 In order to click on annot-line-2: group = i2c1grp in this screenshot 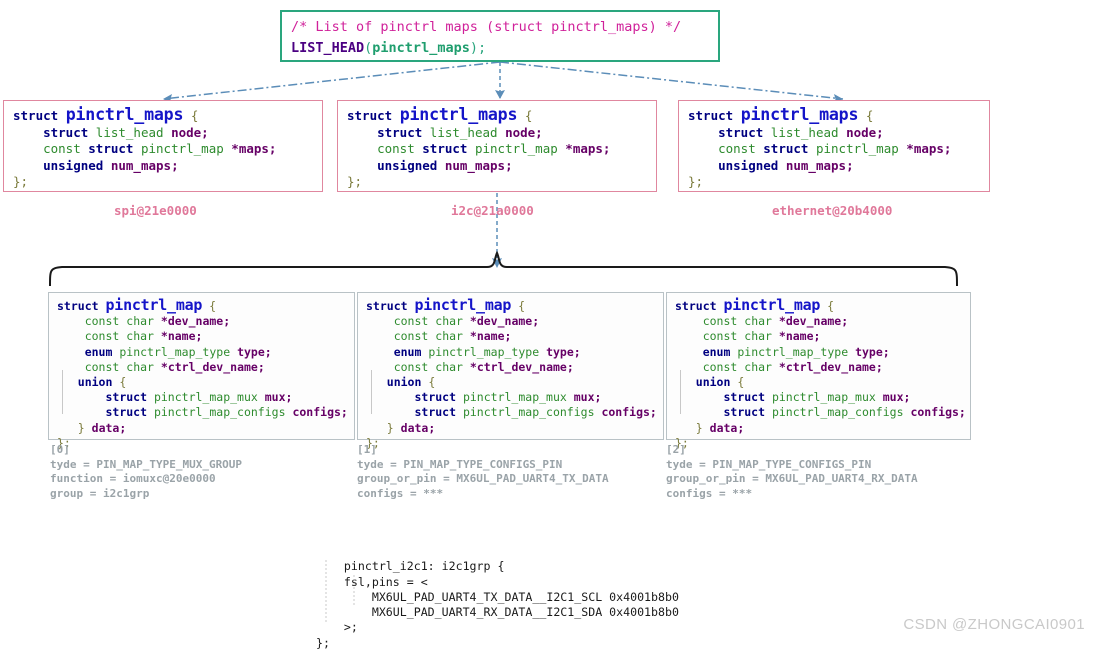, I will do `click(100, 493)`.